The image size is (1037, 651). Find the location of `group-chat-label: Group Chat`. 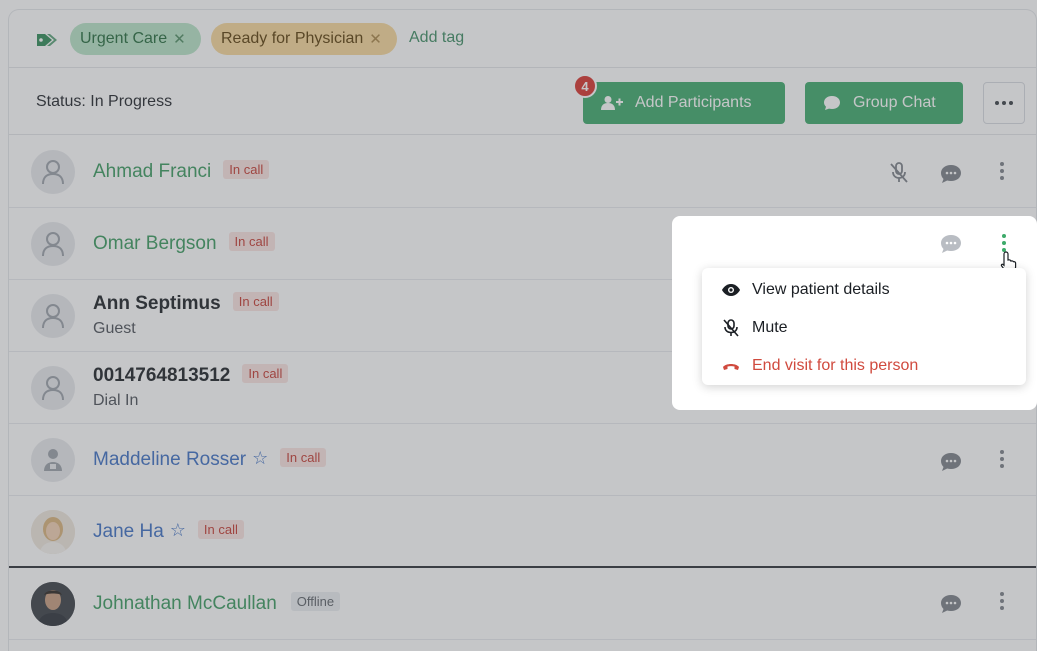

group-chat-label: Group Chat is located at coordinates (894, 102).